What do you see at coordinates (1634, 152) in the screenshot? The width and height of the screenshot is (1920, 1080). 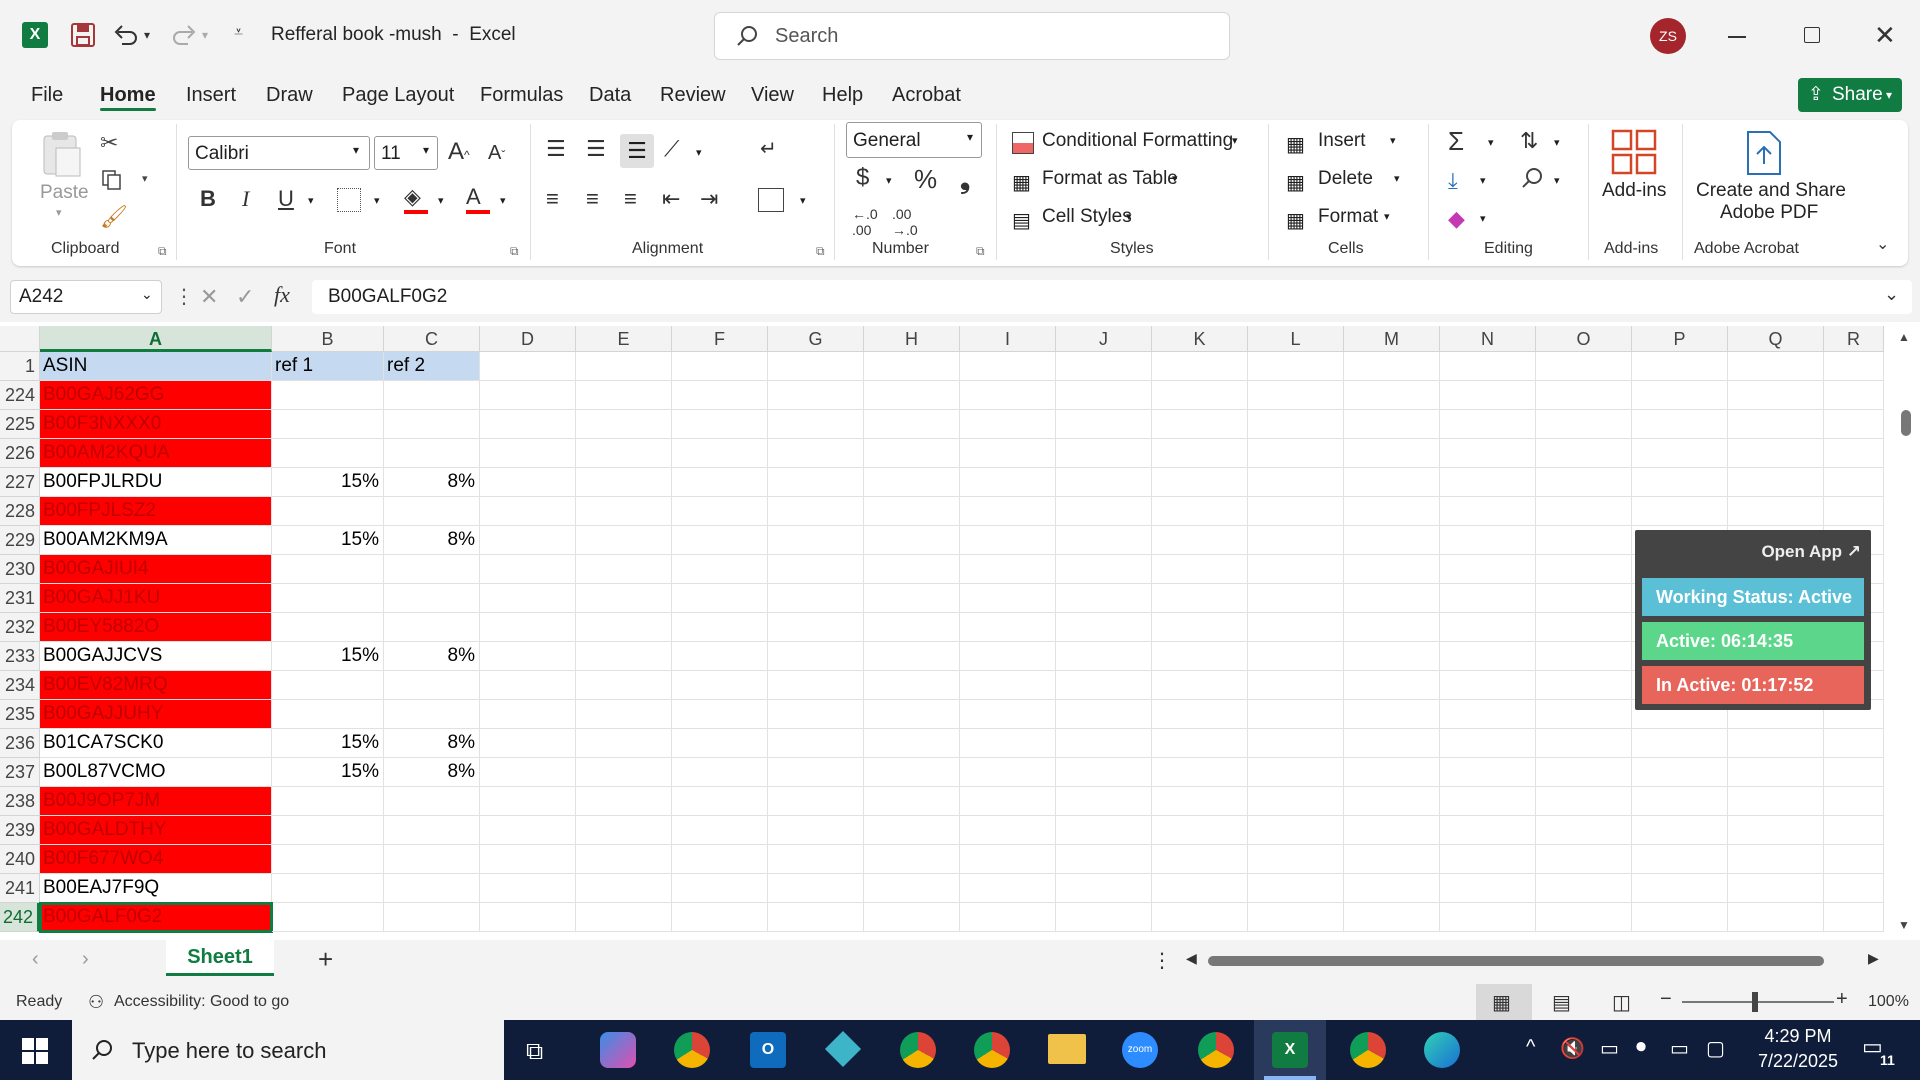 I see `addins-icon` at bounding box center [1634, 152].